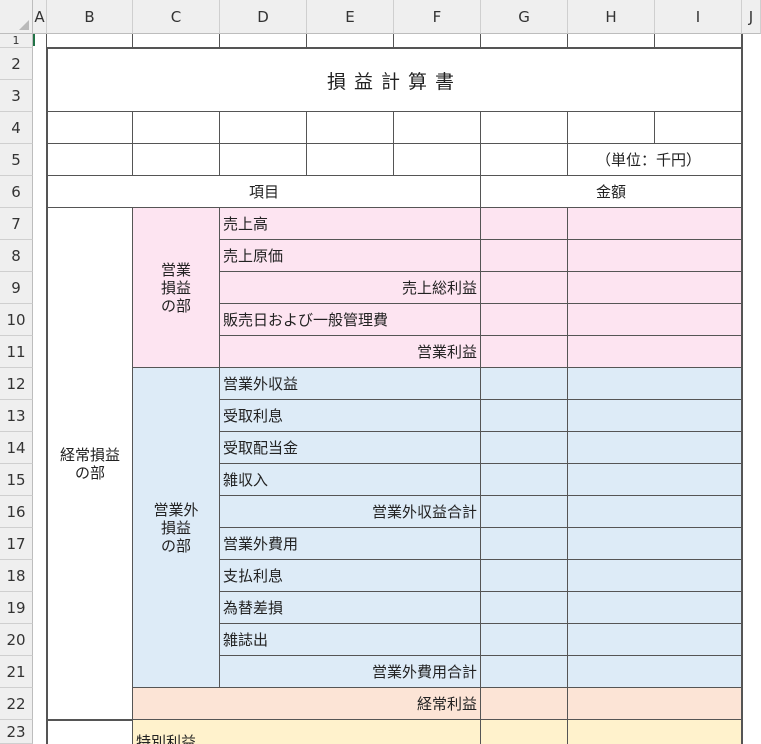  Describe the element at coordinates (698, 41) in the screenshot. I see `cell-i1` at that location.